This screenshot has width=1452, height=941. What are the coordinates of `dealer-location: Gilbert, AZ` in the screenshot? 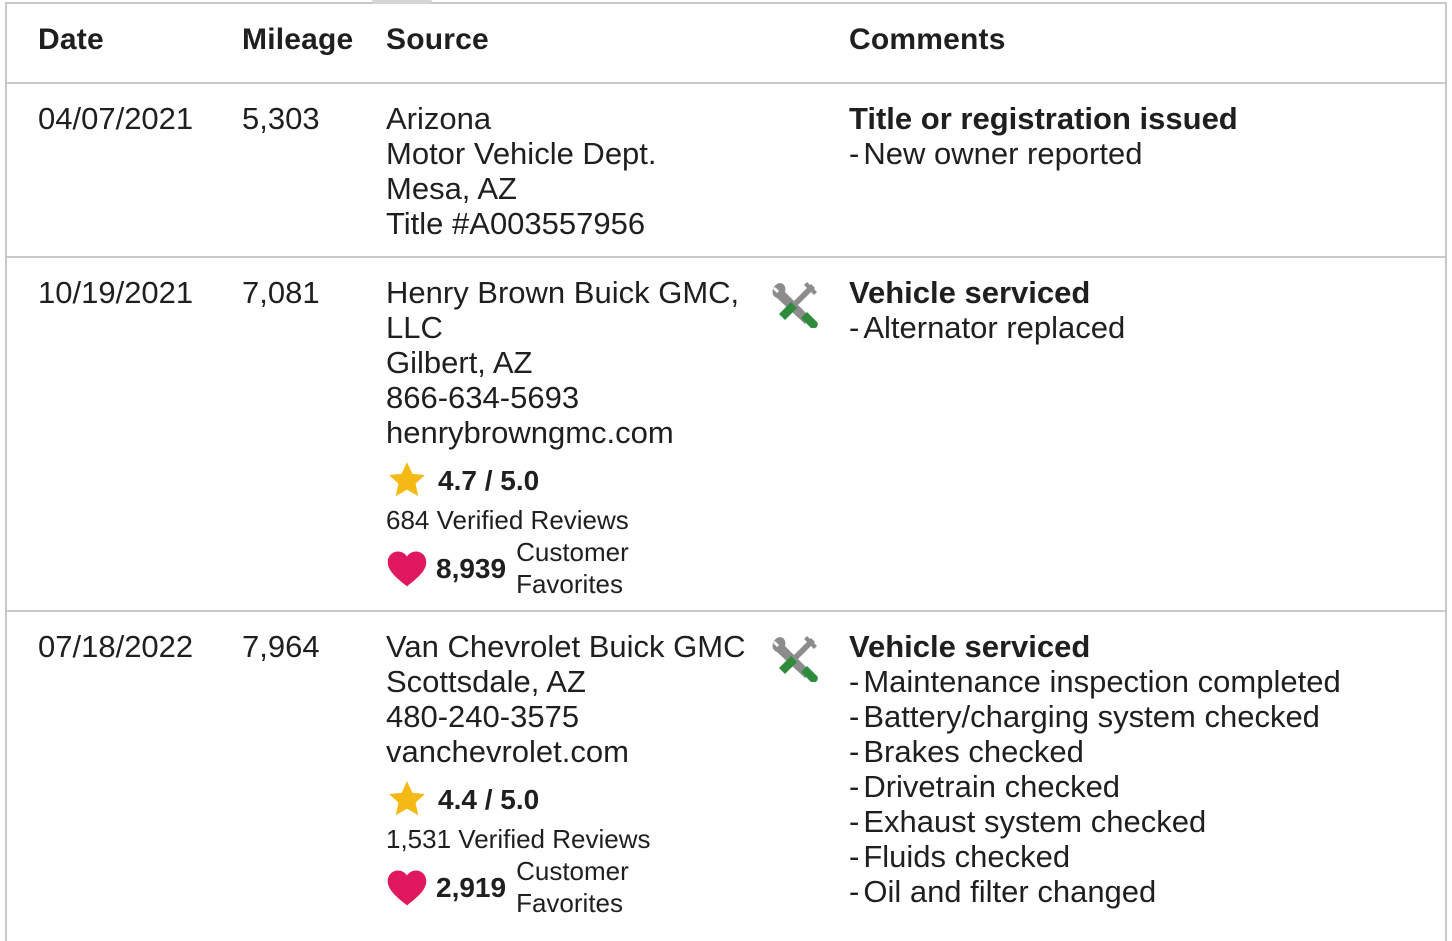 It's located at (459, 362).